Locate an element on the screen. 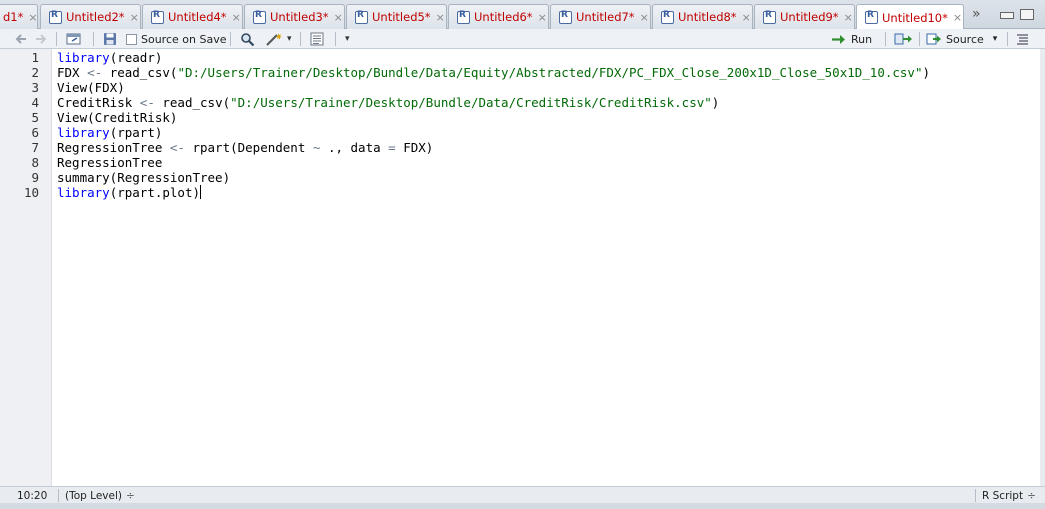  minimize-pane-icon is located at coordinates (1007, 15).